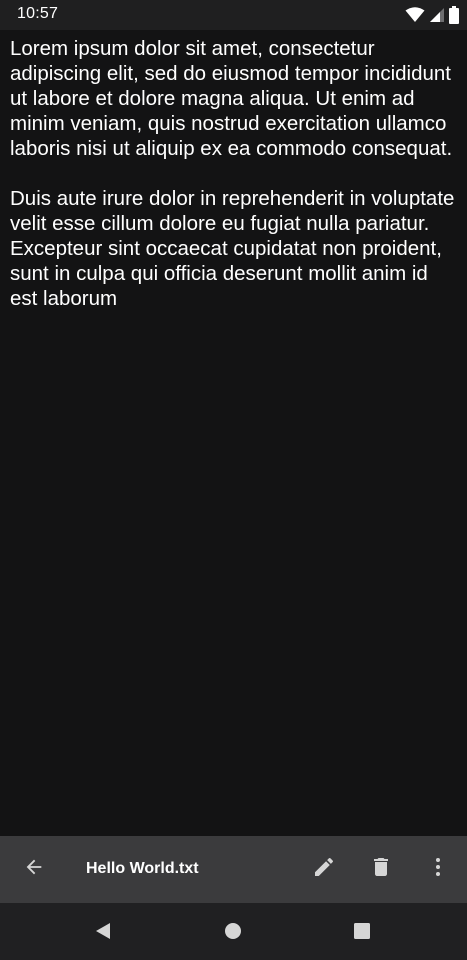  I want to click on nav-recents-button, so click(362, 933).